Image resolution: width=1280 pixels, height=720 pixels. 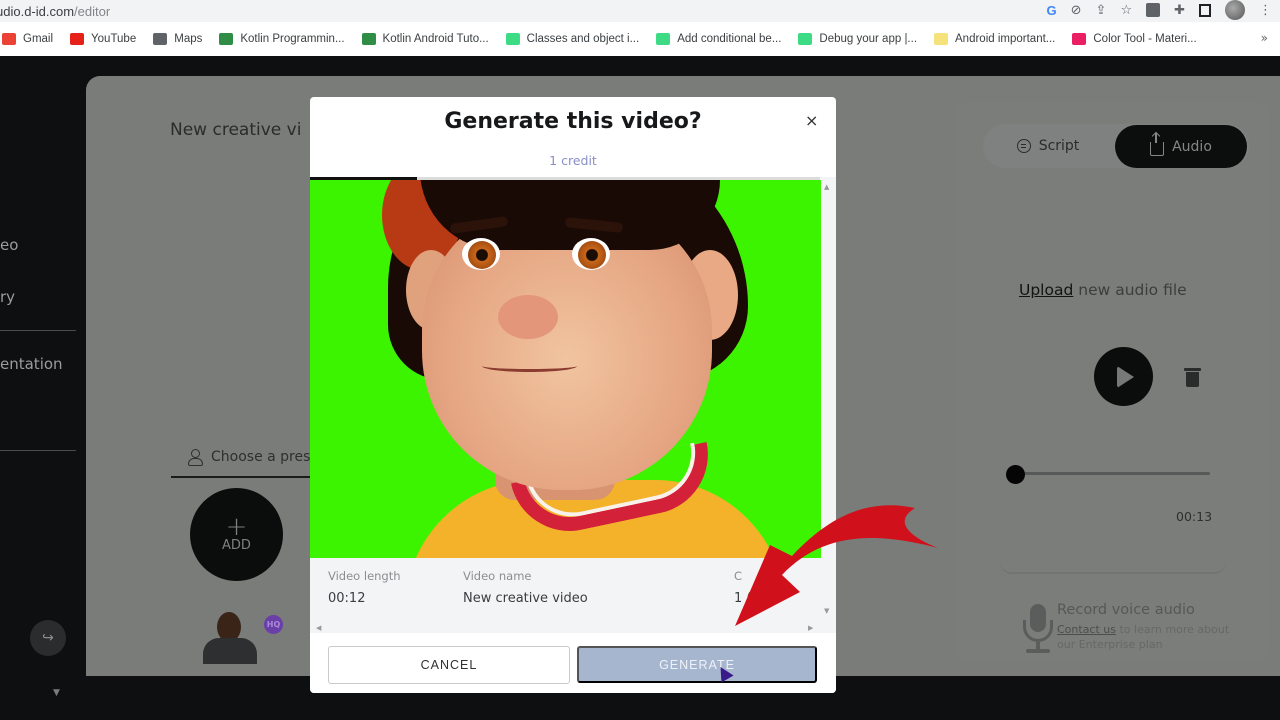 I want to click on url-text: udio.d-id.com/editor, so click(x=55, y=11).